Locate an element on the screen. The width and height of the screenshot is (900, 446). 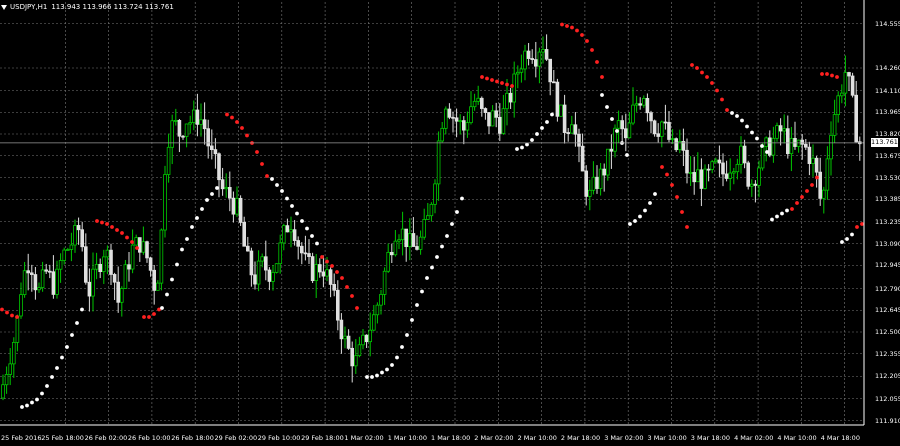
time-tick-label: 29 Feb 02:00 is located at coordinates (236, 438).